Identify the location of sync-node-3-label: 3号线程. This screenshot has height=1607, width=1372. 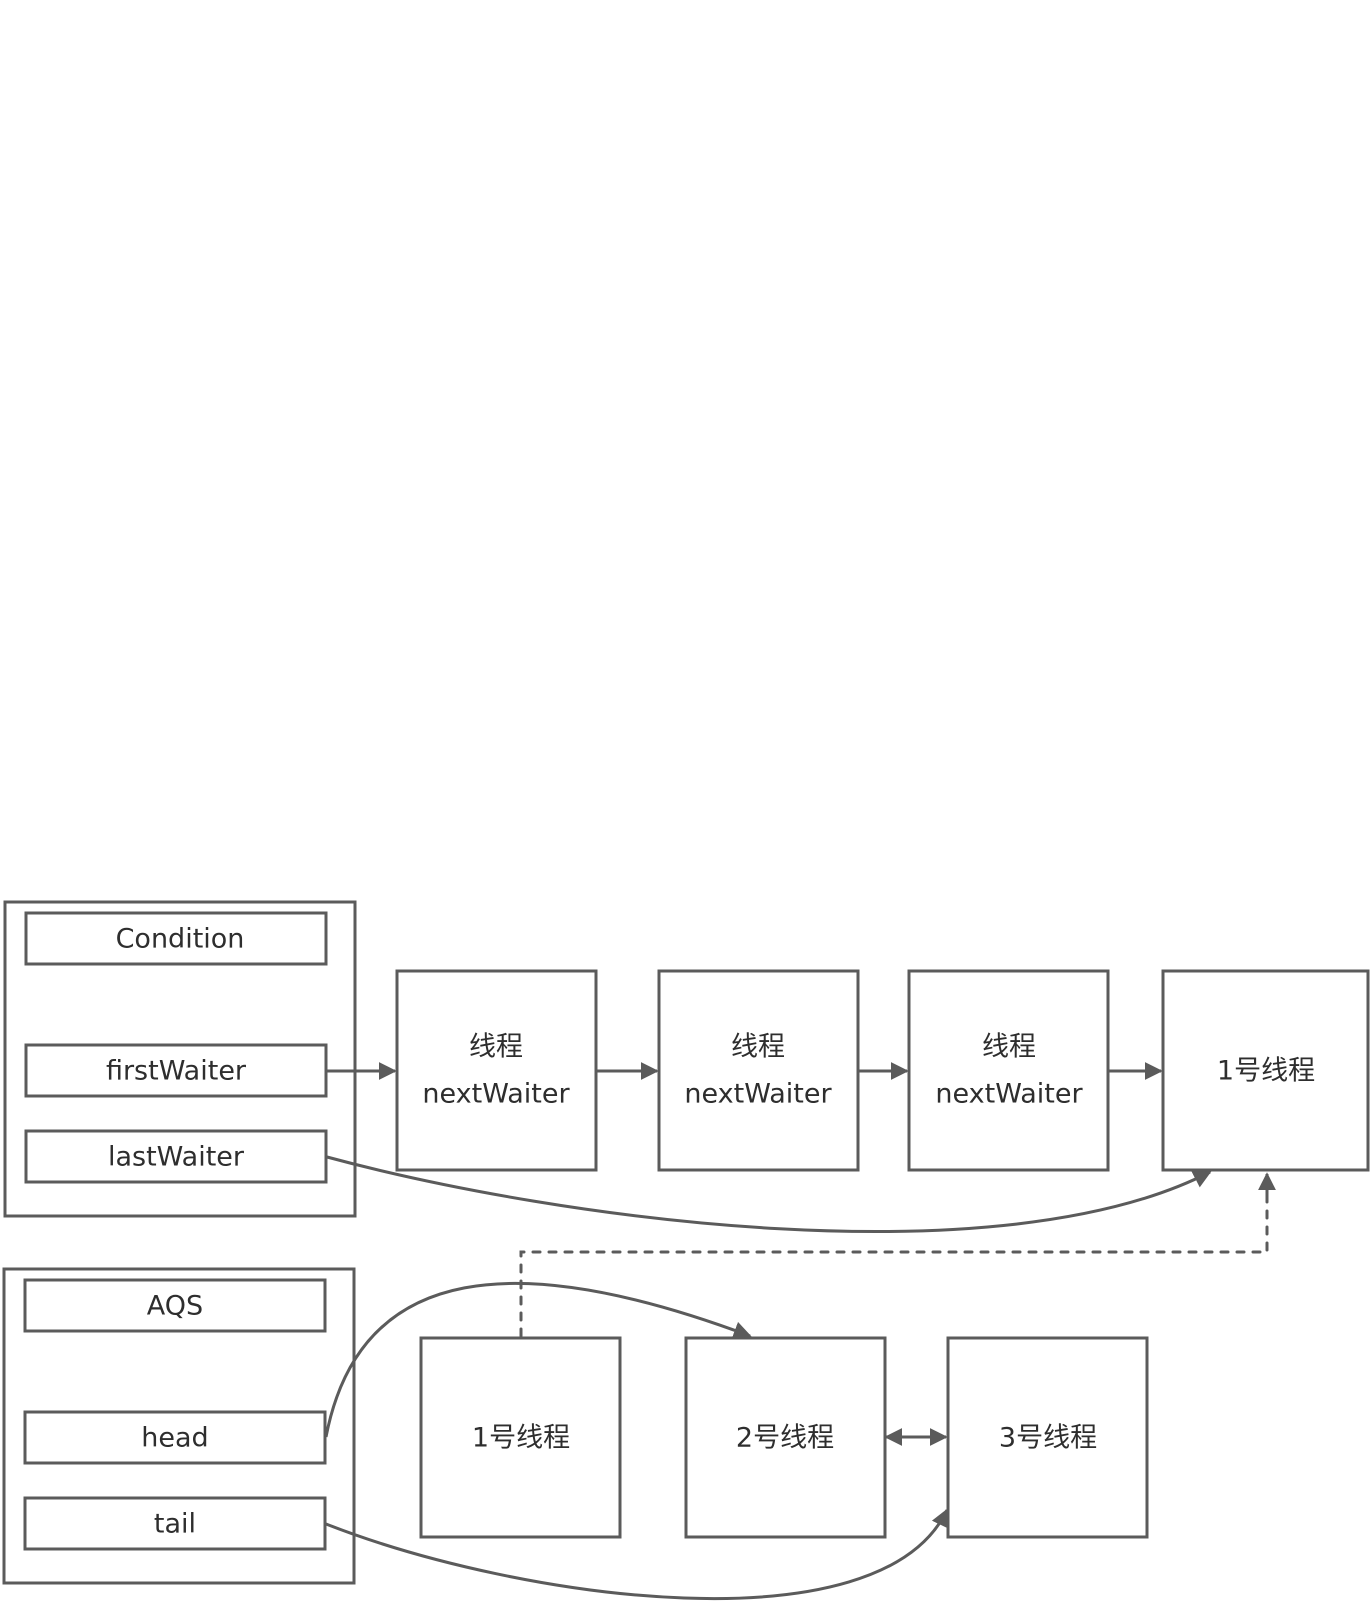
(1048, 1438).